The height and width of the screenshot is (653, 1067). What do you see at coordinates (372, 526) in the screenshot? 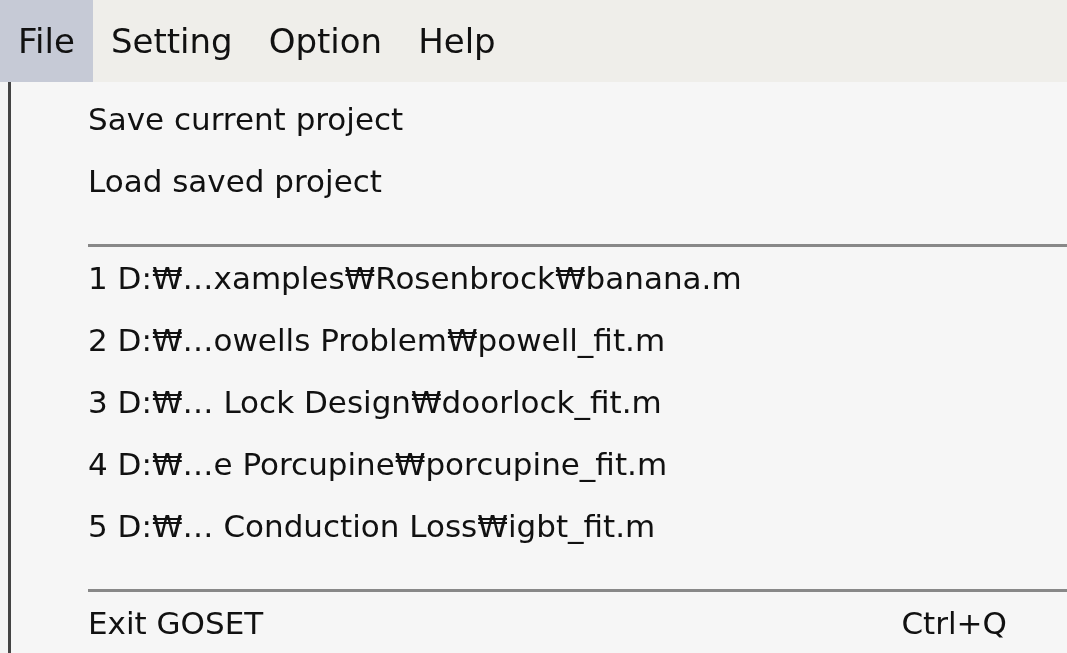
I see `menu-item-label: 5 D:₩… Conduction Loss₩igbt_fit.m` at bounding box center [372, 526].